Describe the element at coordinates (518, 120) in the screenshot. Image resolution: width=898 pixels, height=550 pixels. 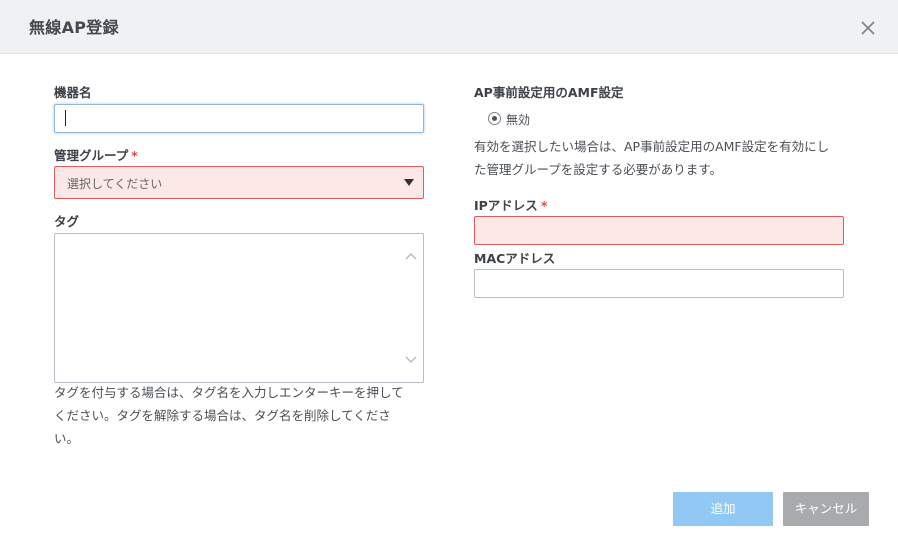
I see `amf-disabled-label: 無効` at that location.